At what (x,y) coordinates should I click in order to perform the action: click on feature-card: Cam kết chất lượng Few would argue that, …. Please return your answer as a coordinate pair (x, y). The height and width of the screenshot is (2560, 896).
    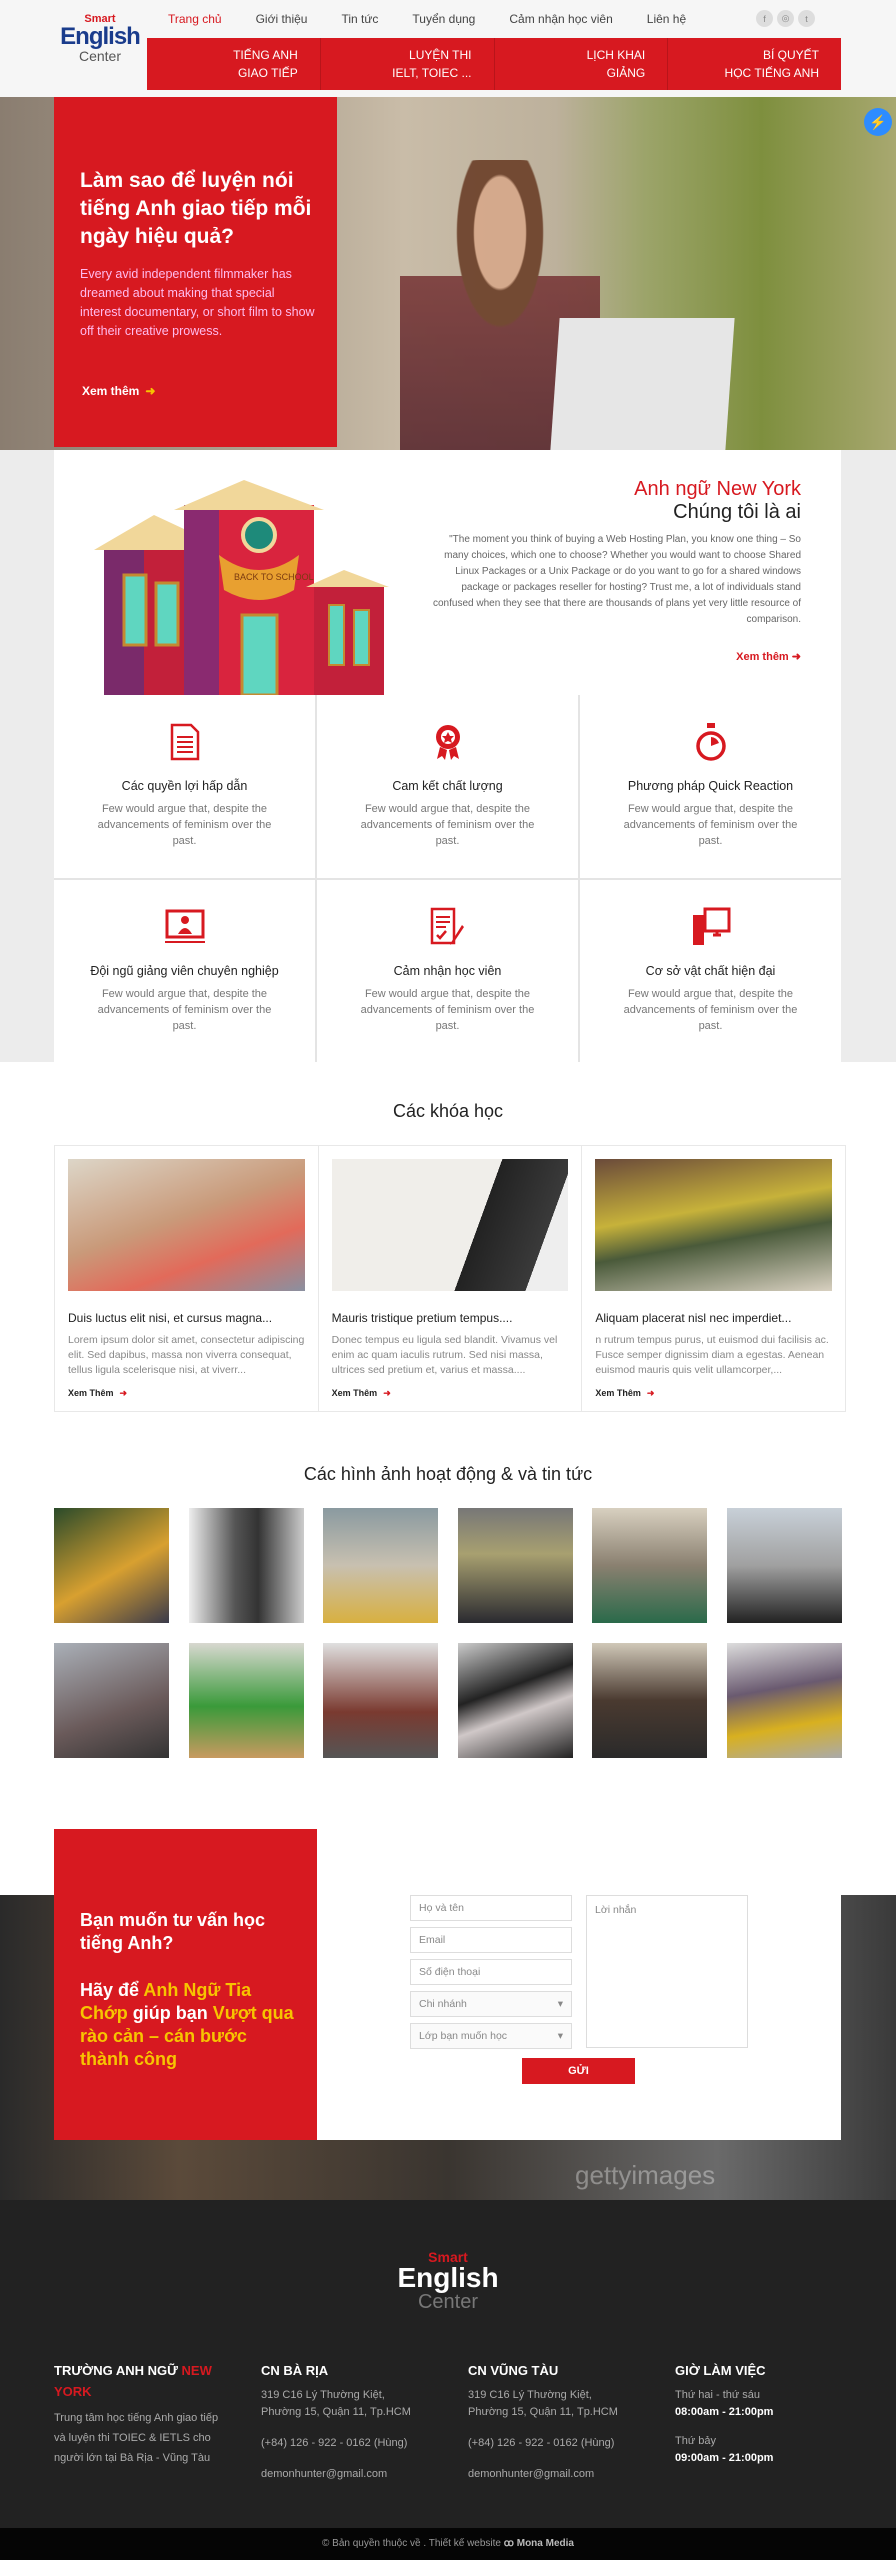
    Looking at the image, I should click on (447, 786).